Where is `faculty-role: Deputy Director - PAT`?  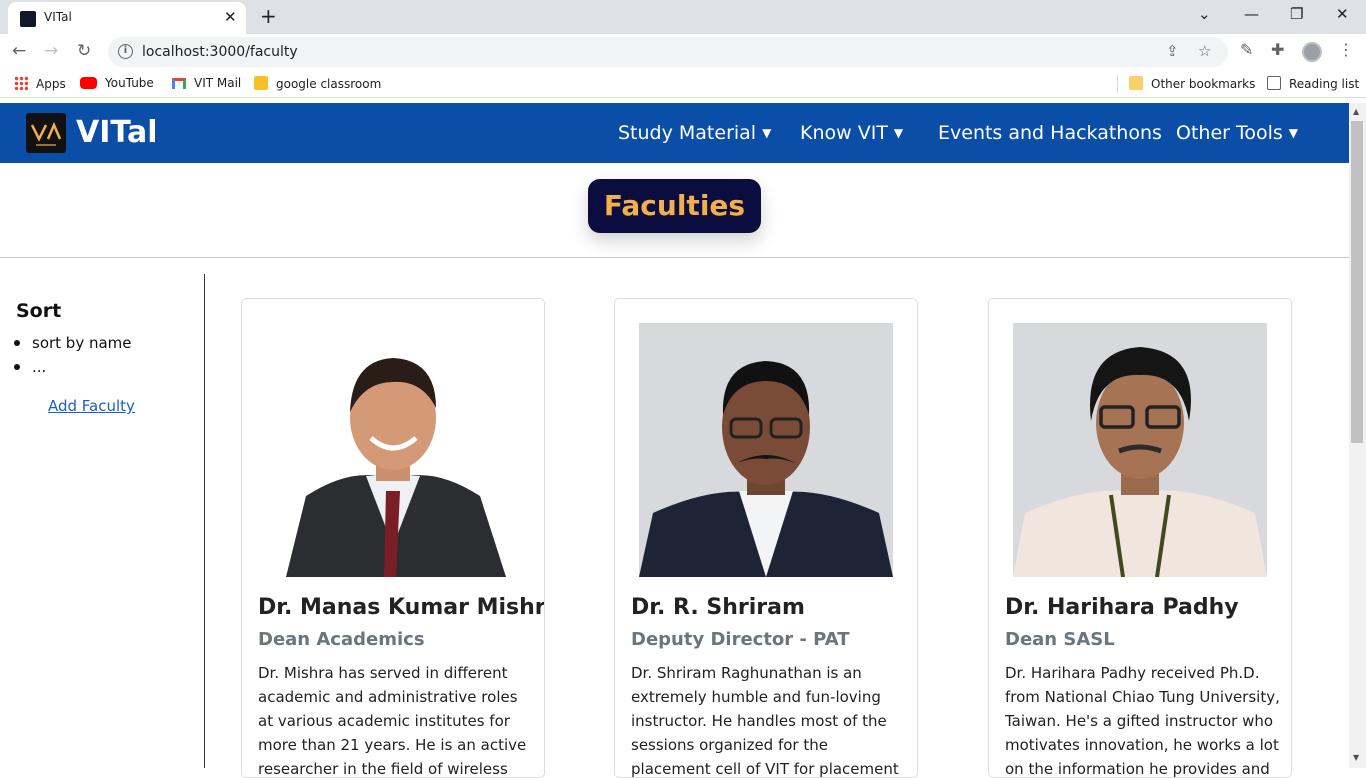 faculty-role: Deputy Director - PAT is located at coordinates (740, 639).